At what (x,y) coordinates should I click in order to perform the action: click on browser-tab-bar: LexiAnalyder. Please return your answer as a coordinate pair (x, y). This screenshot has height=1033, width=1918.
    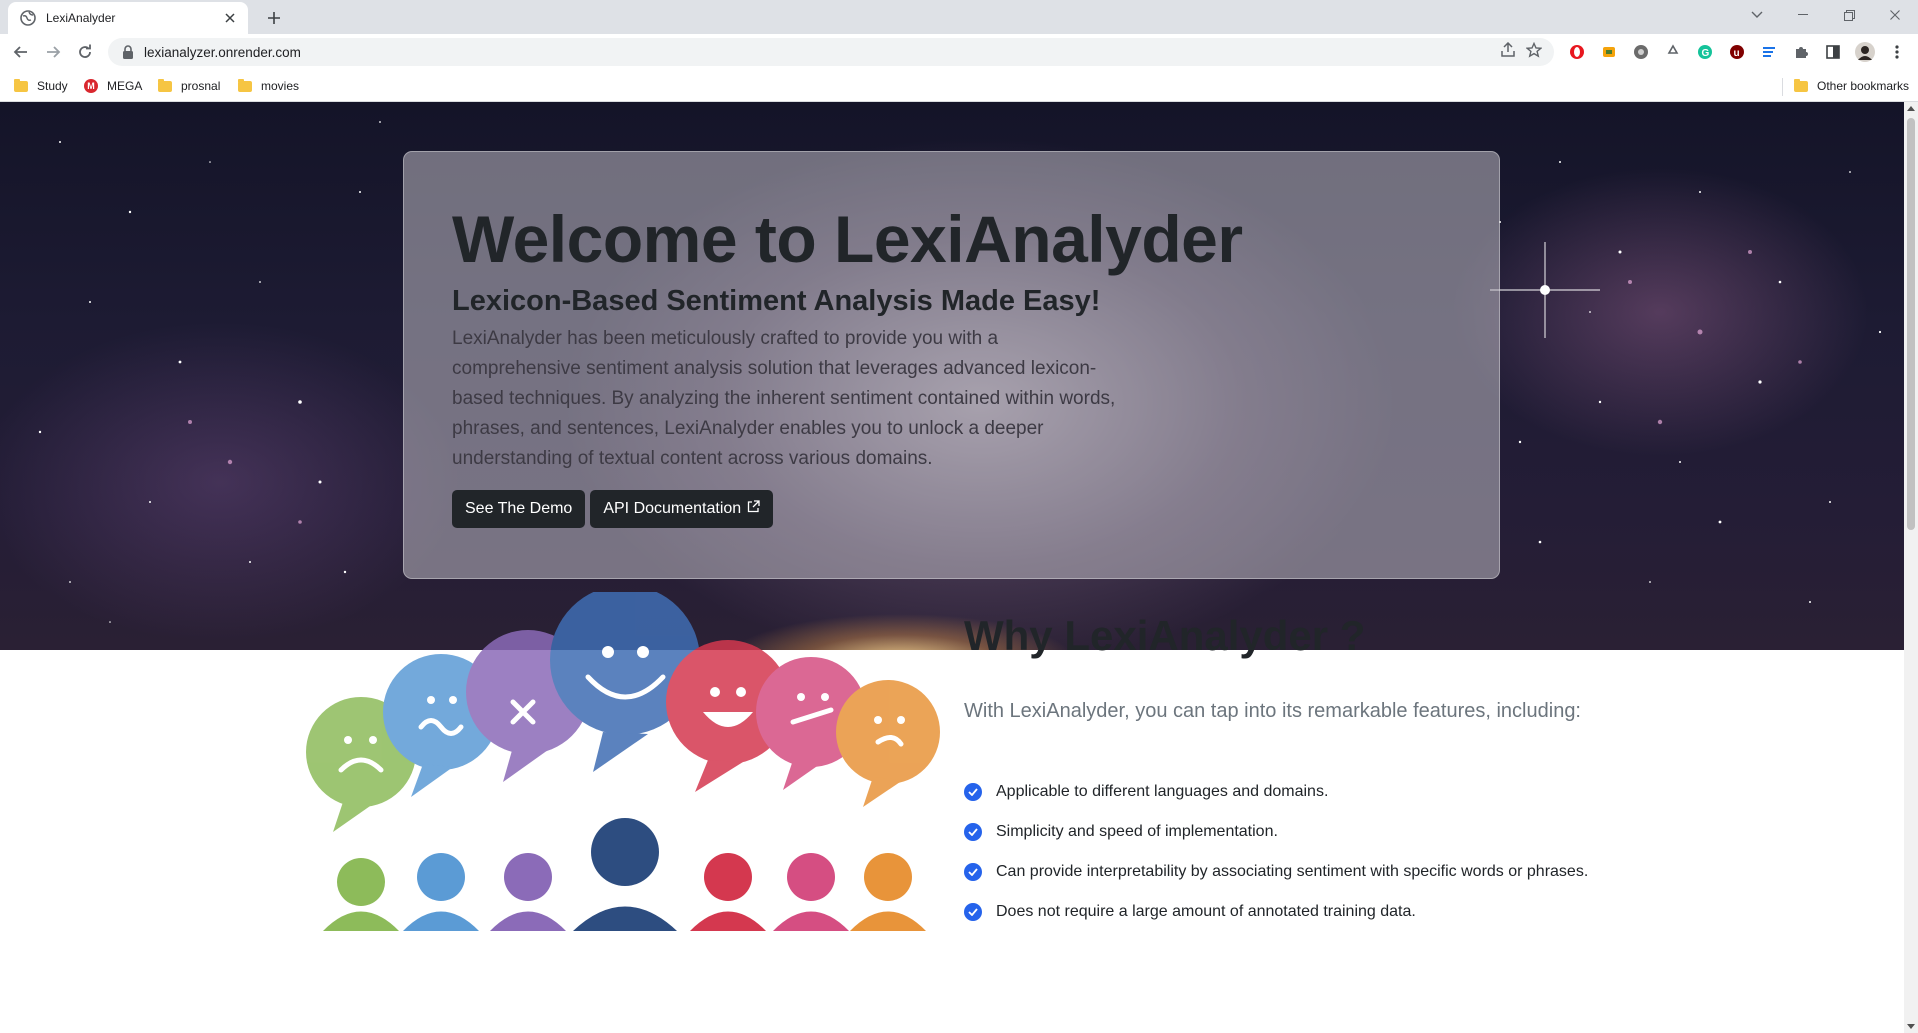
    Looking at the image, I should click on (959, 17).